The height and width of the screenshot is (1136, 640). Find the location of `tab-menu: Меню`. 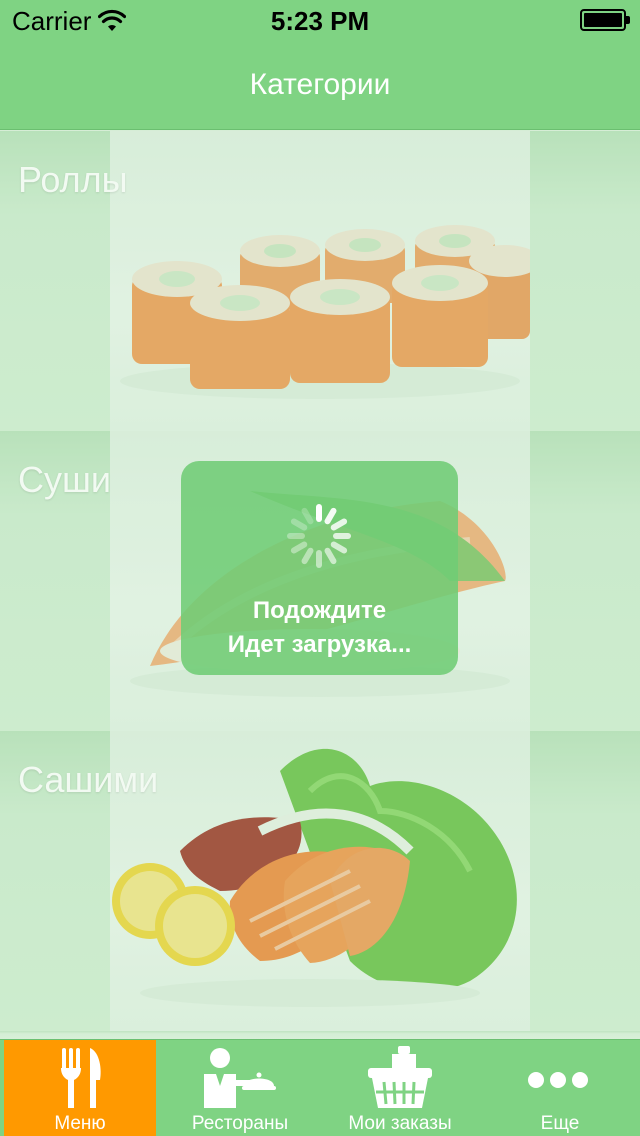

tab-menu: Меню is located at coordinates (80, 1088).